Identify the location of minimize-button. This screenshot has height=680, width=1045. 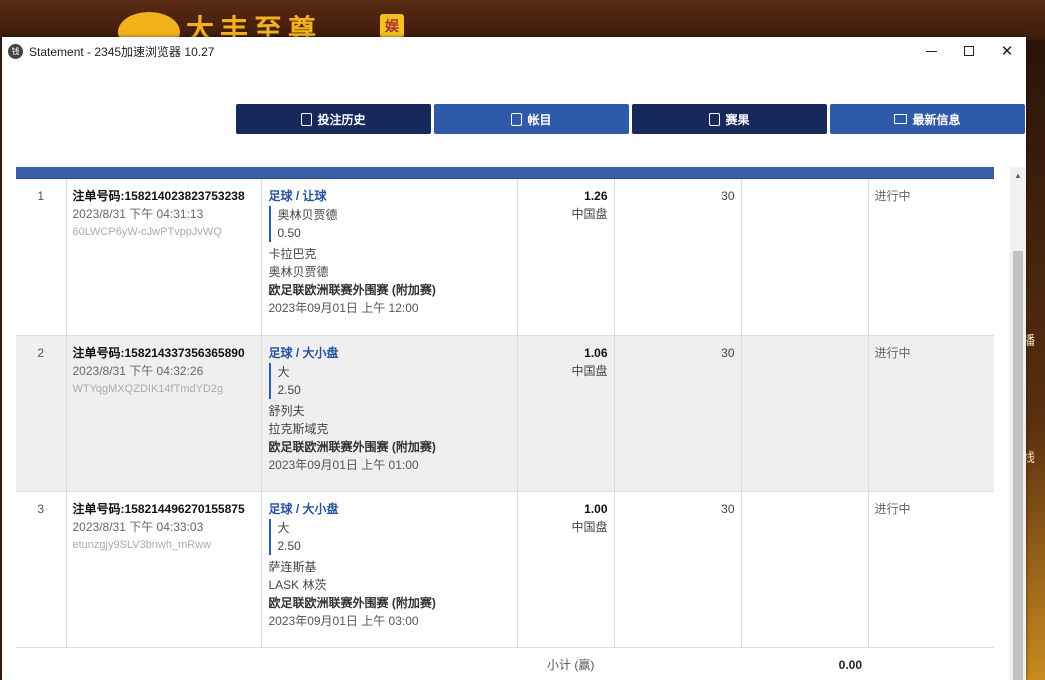
(931, 51).